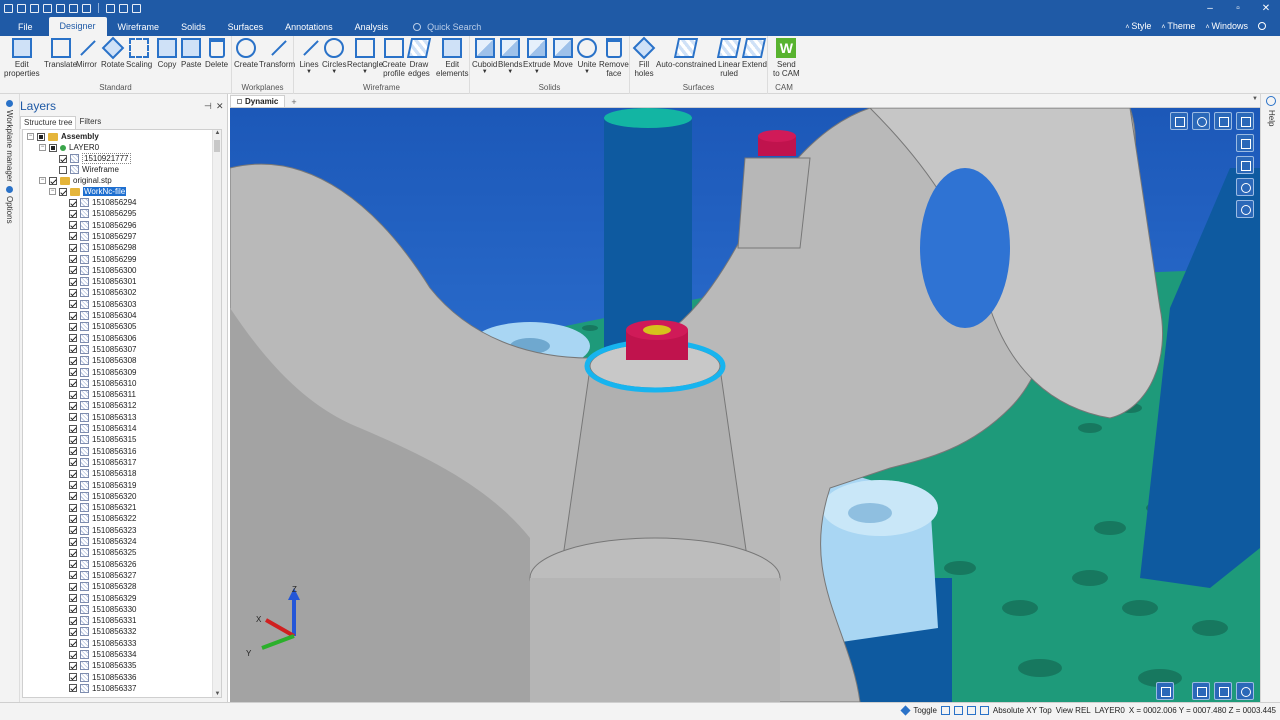 The image size is (1280, 720). I want to click on tree-row: 1510856305, so click(103, 326).